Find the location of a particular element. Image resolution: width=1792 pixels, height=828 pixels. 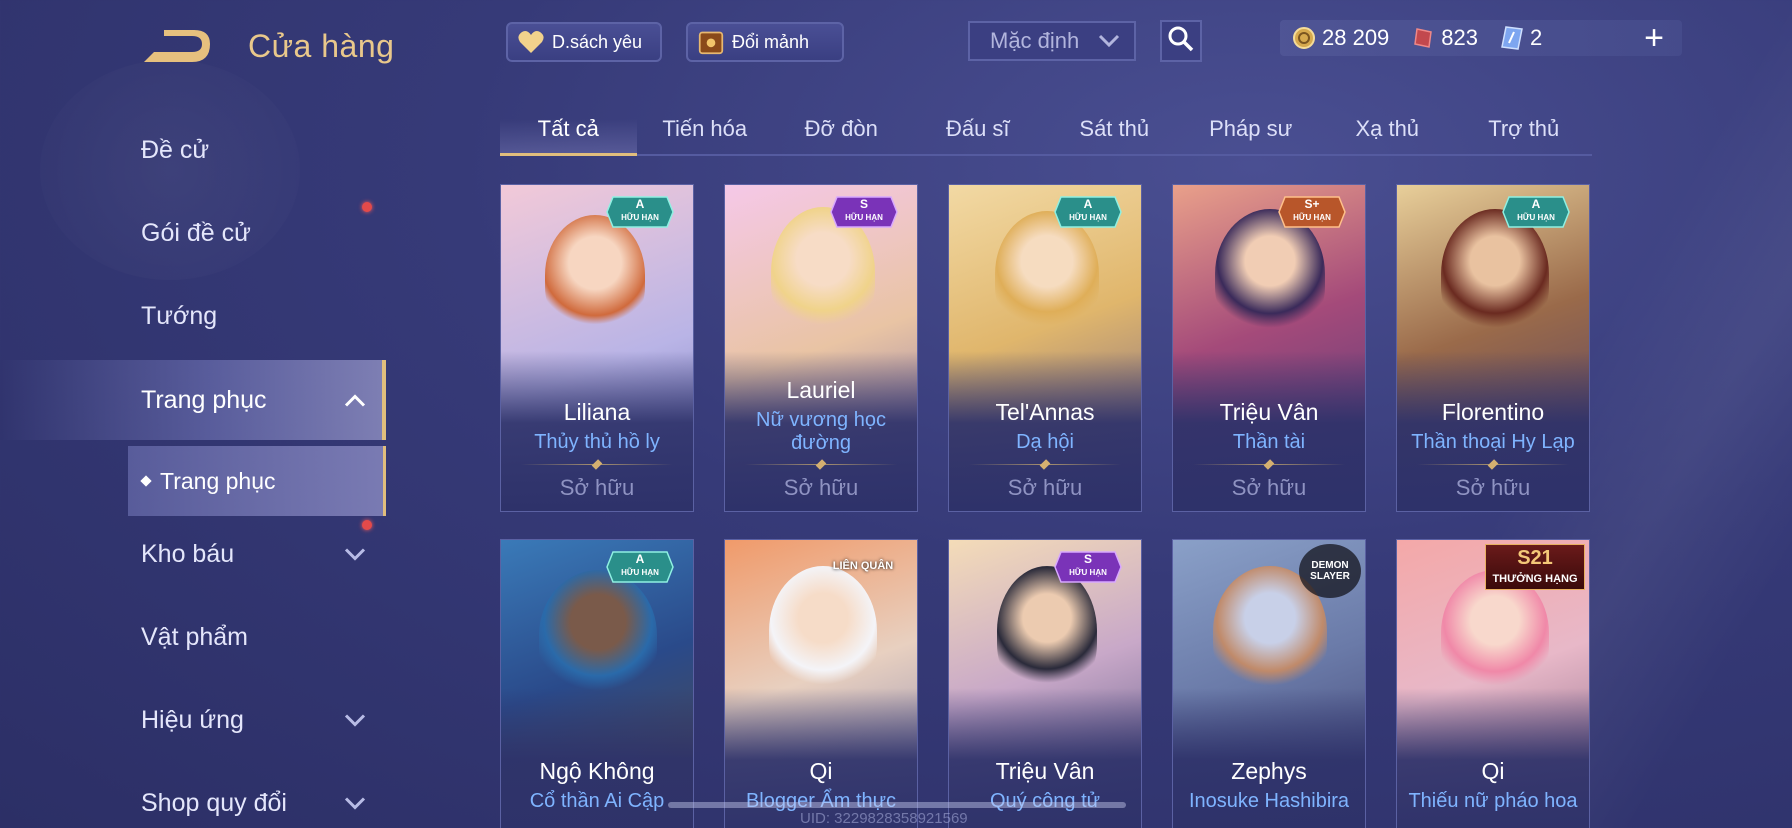

sidebar-item-items: Vật phẩm is located at coordinates (193, 637).